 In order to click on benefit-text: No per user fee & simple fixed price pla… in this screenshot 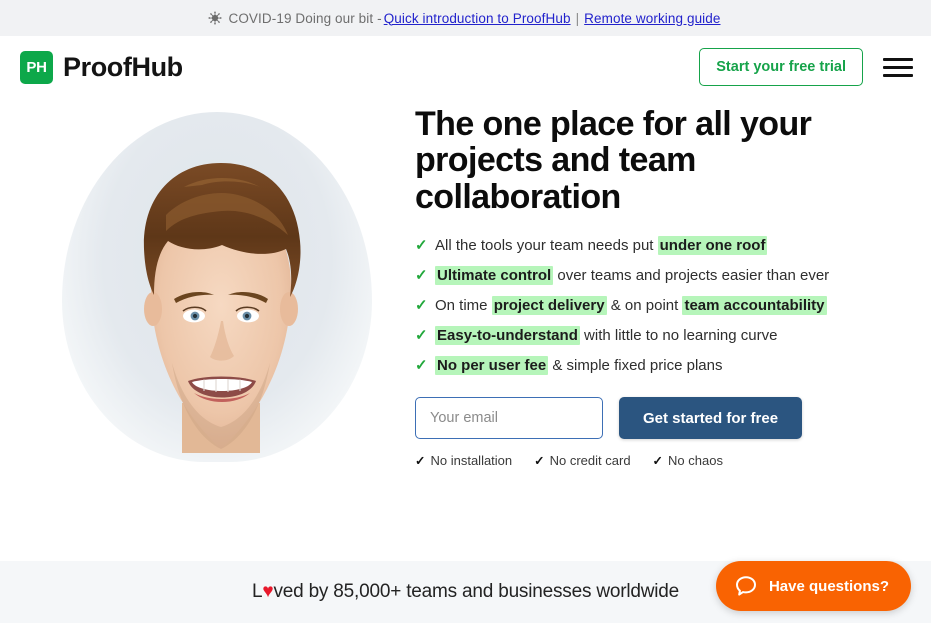, I will do `click(579, 366)`.